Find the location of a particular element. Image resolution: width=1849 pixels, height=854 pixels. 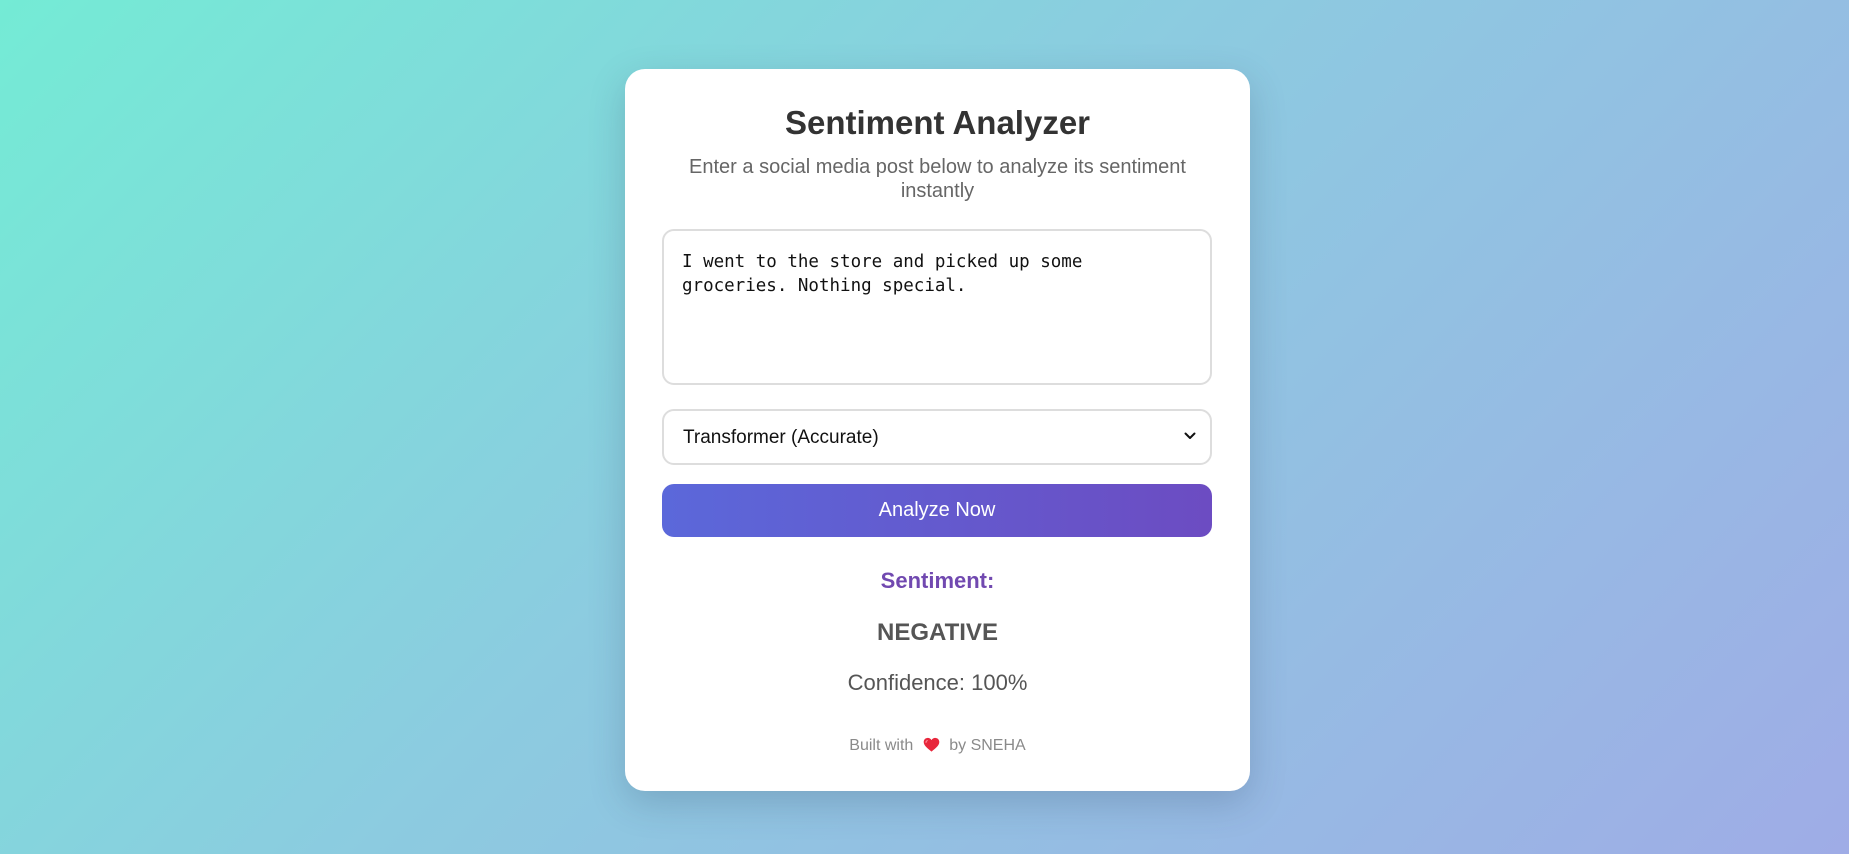

page-title: Sentiment Analyzer is located at coordinates (937, 122).